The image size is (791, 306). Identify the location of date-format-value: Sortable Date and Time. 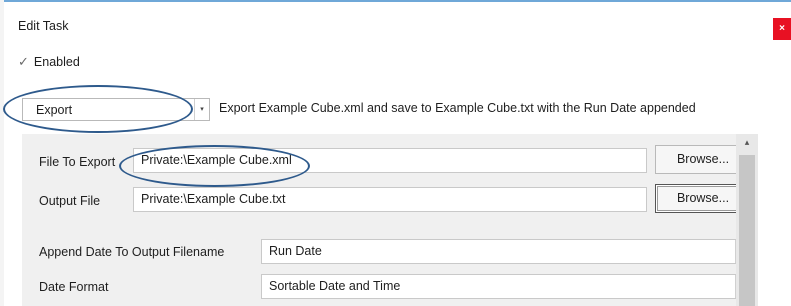
(335, 286).